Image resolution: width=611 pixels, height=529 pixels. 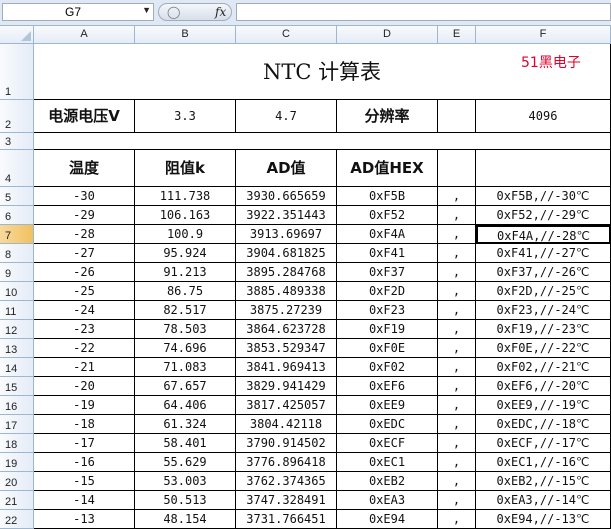 I want to click on cell: 0xF4A,//-28℃, so click(x=543, y=234).